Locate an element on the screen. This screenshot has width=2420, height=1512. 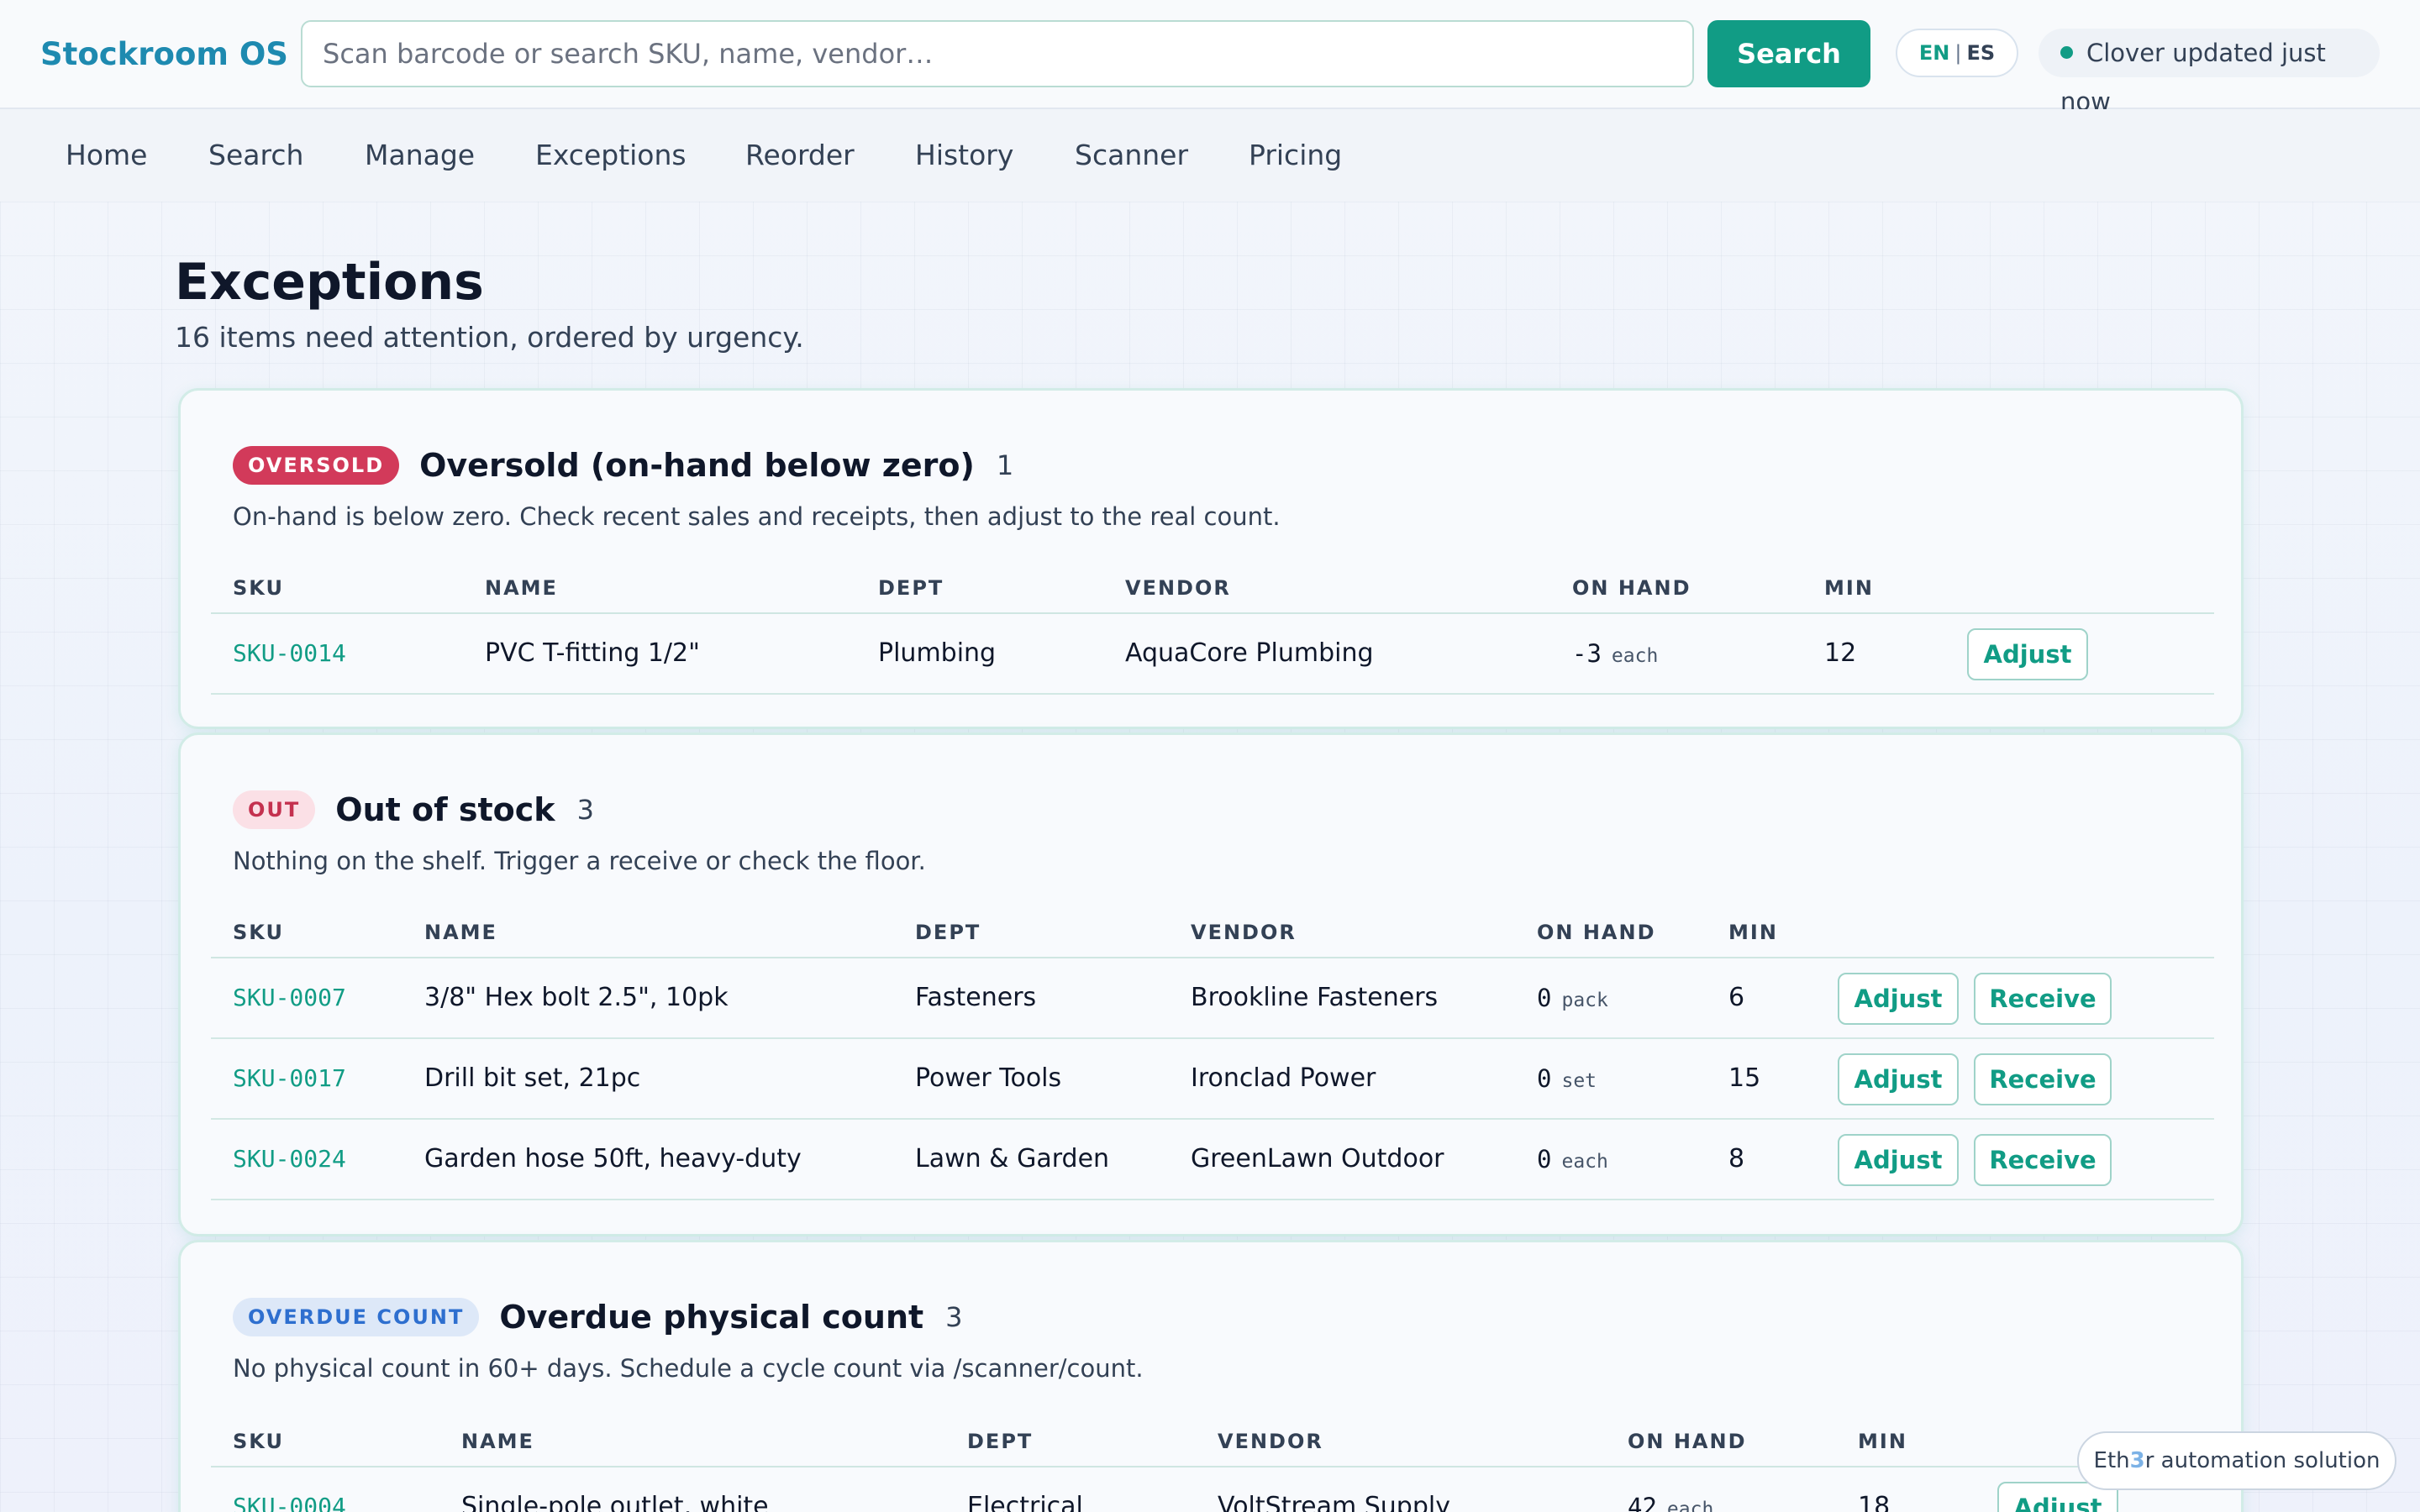
brand-logo: Stockroom OS is located at coordinates (164, 55).